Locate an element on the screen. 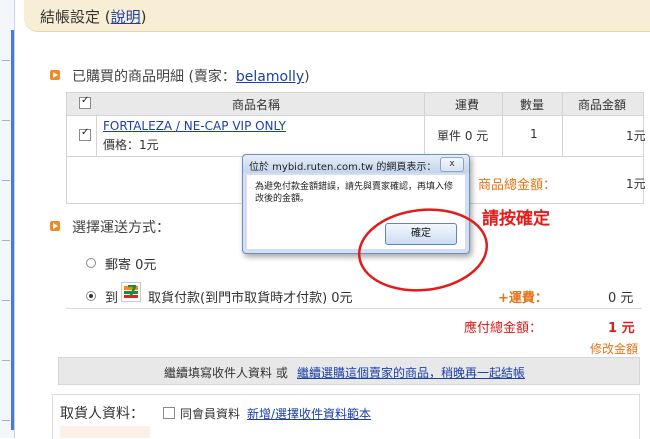 This screenshot has height=439, width=650. recipient-label: 取貨人資料： is located at coordinates (102, 414).